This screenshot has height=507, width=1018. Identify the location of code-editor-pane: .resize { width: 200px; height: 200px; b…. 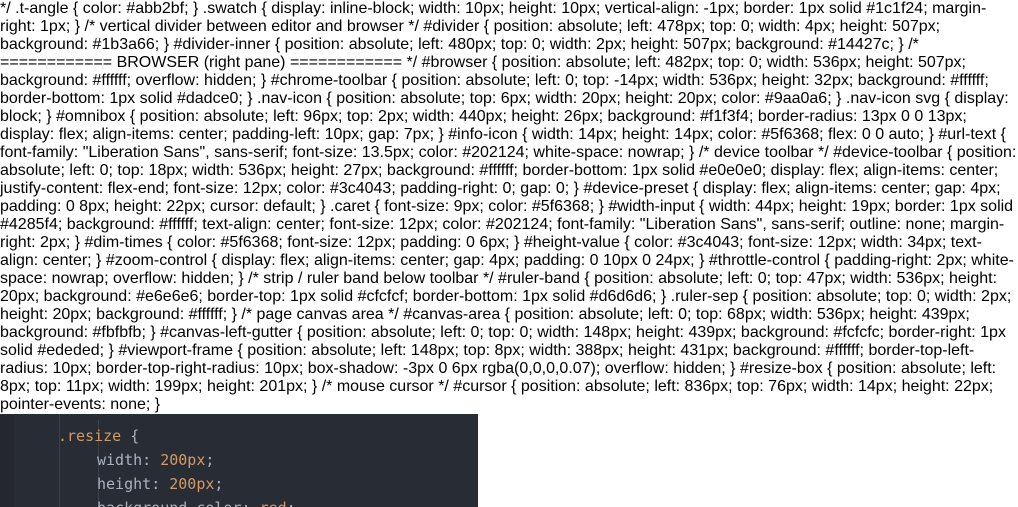
(239, 460).